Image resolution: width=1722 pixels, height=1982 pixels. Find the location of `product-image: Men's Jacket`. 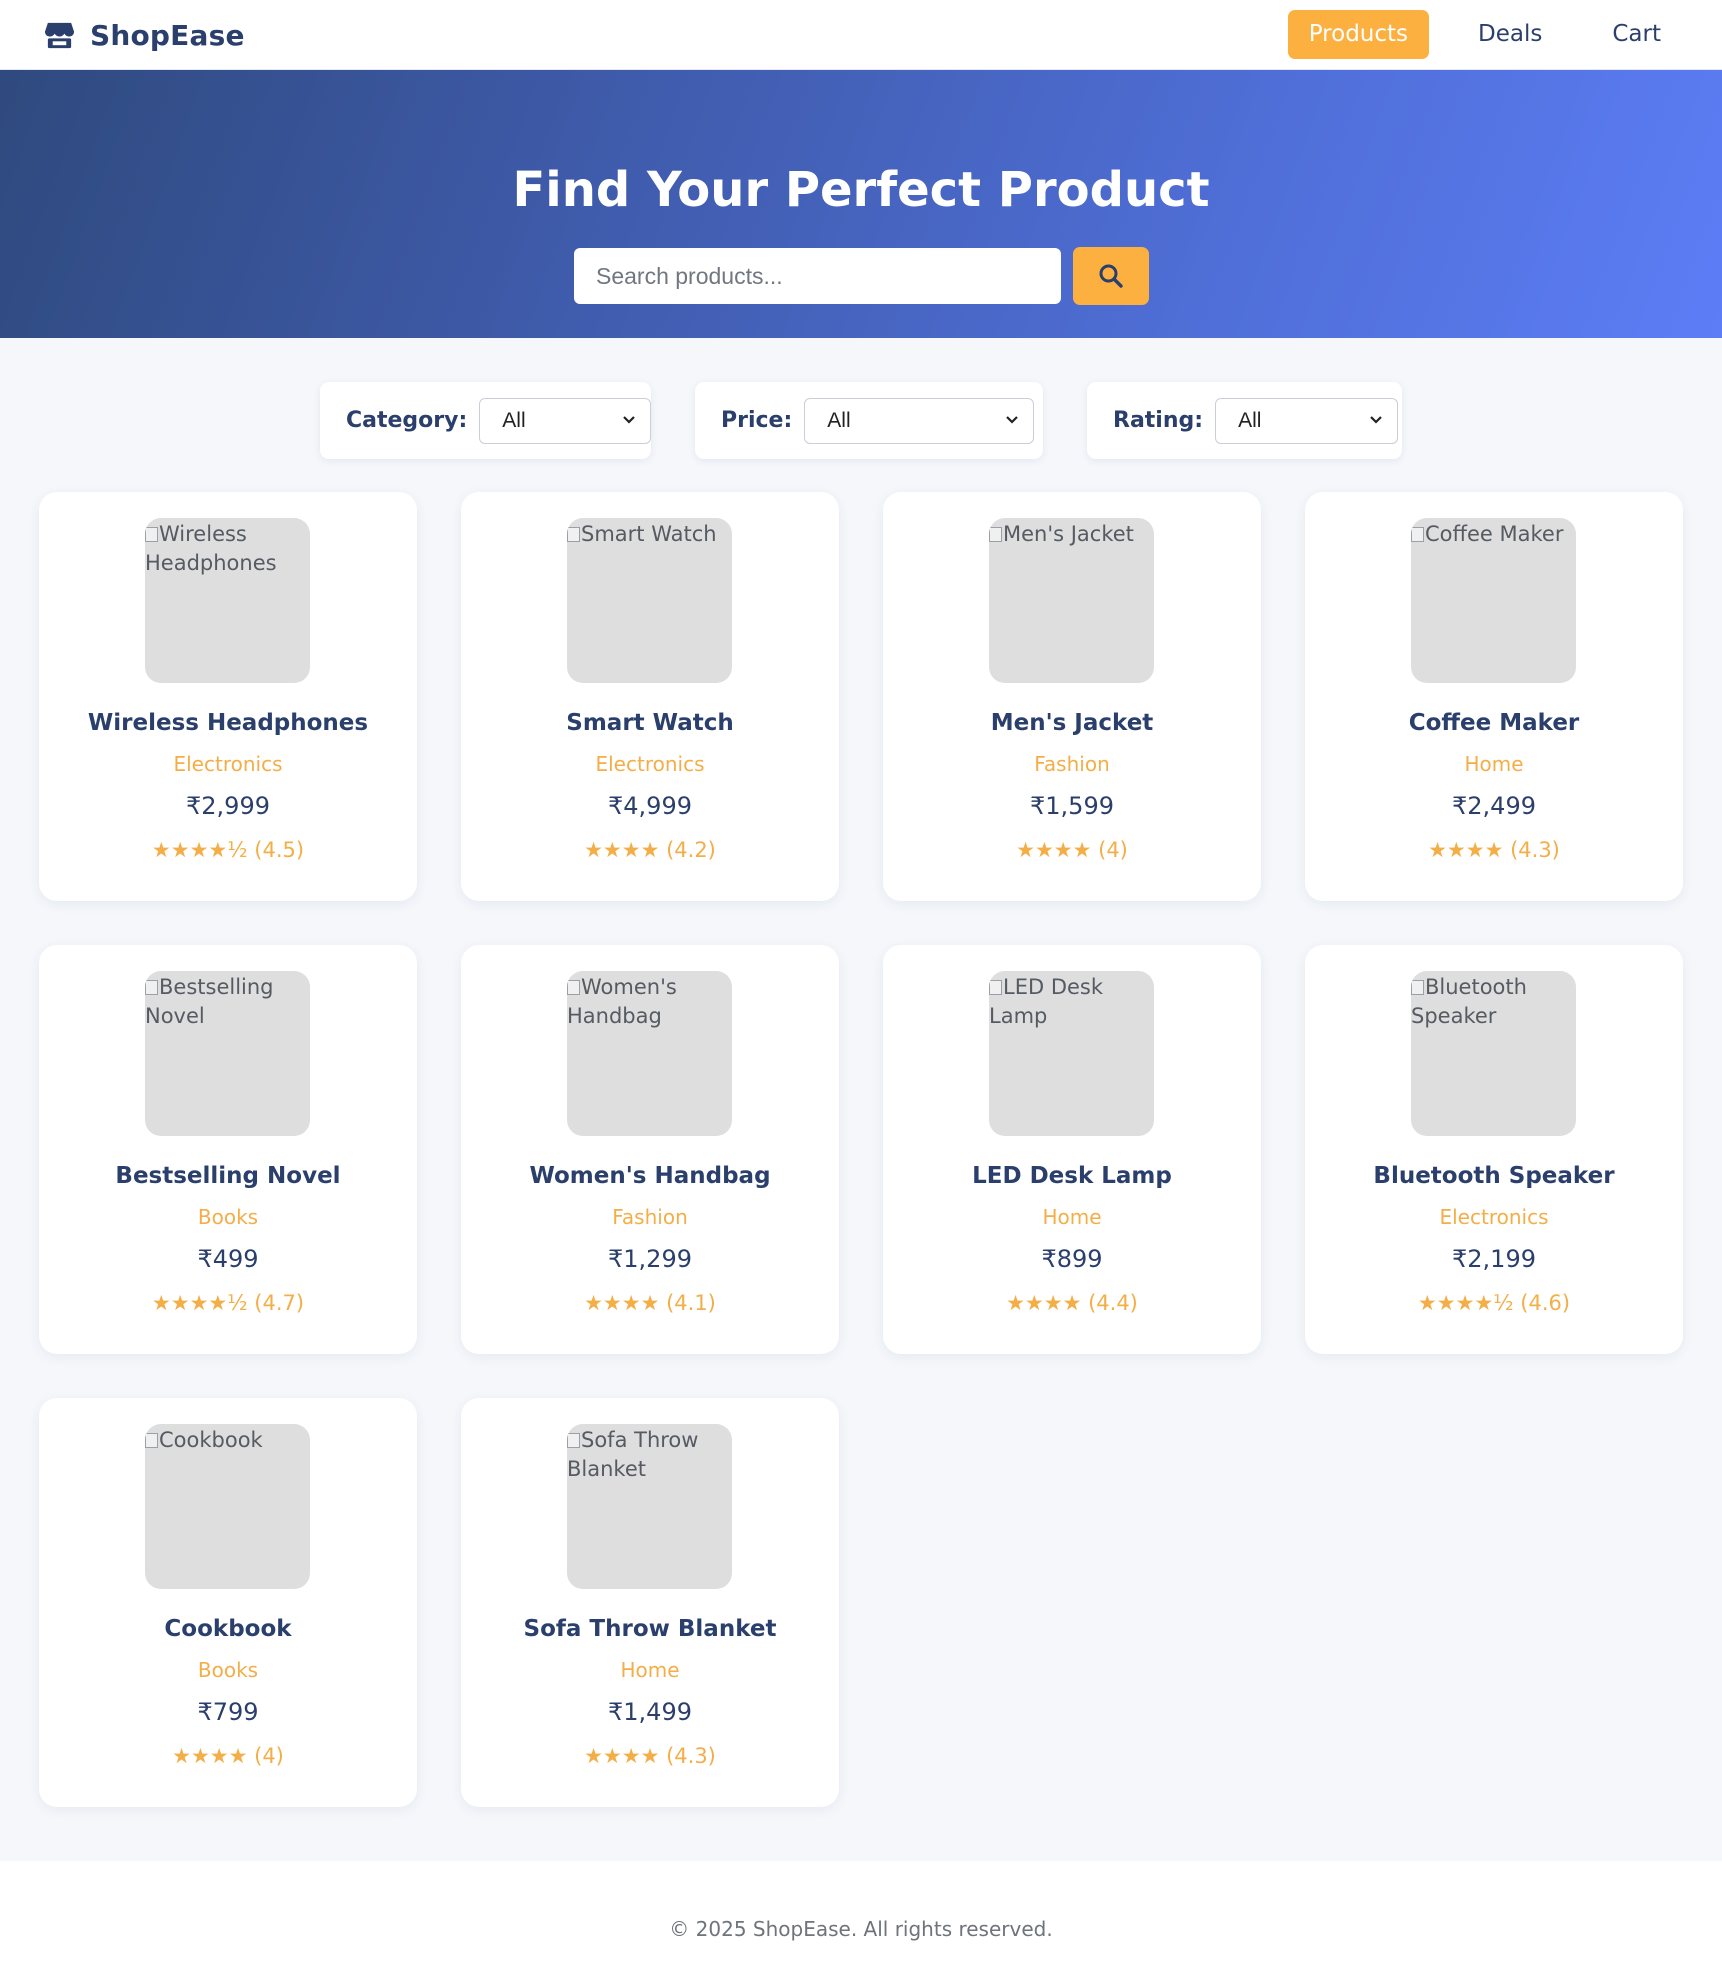

product-image: Men's Jacket is located at coordinates (1071, 600).